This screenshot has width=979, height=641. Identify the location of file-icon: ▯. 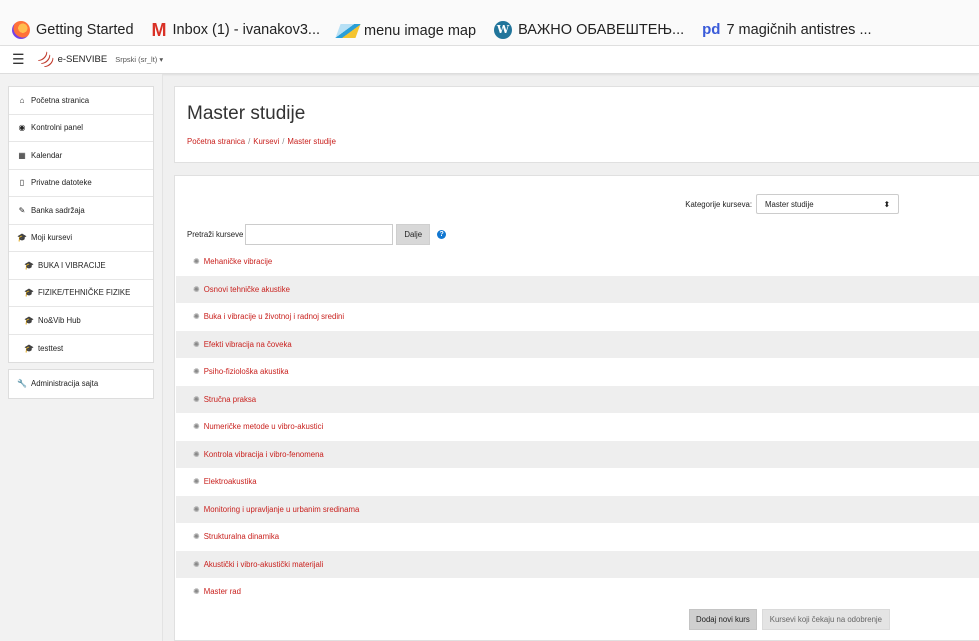
(22, 183).